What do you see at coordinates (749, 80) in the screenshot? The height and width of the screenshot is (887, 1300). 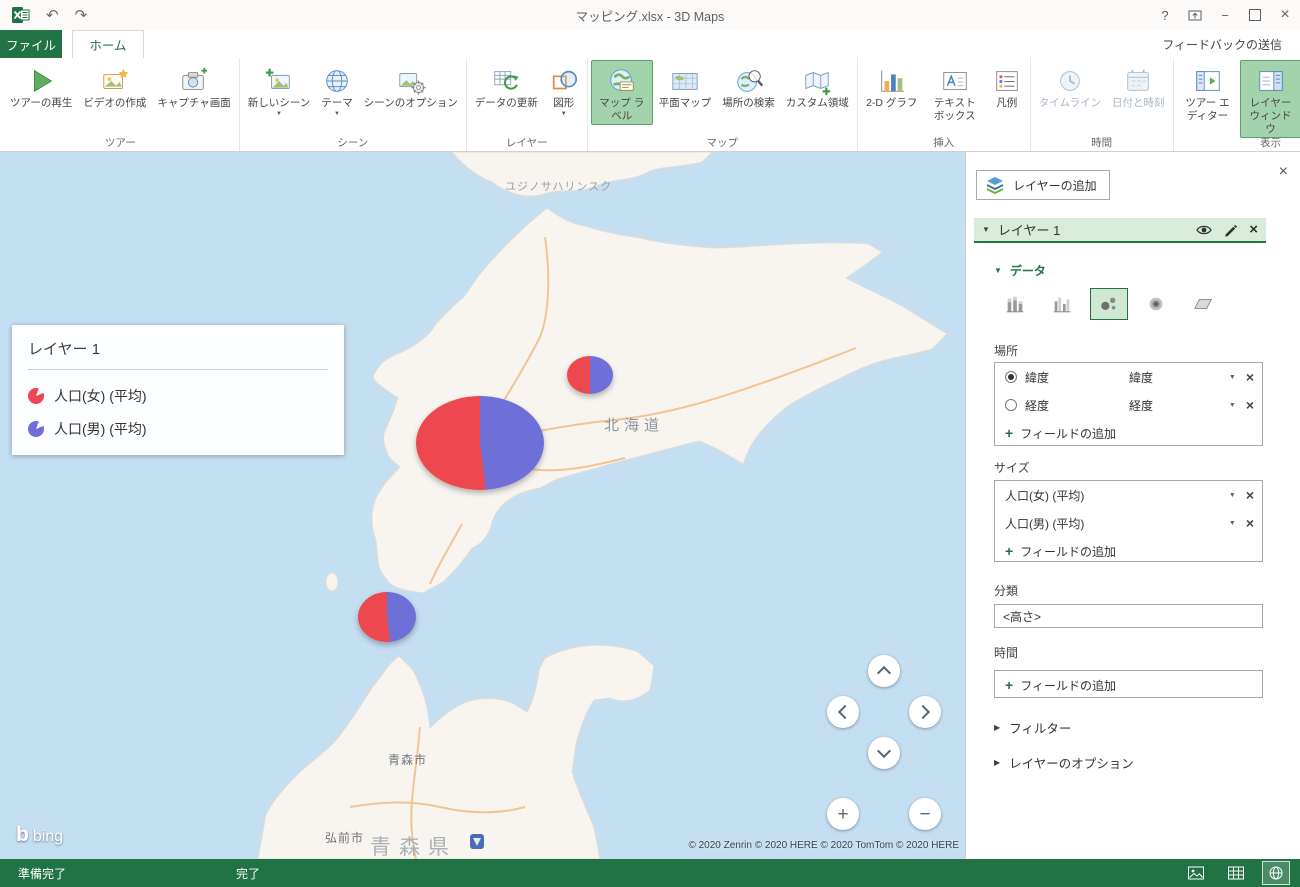 I see `find-location-icon` at bounding box center [749, 80].